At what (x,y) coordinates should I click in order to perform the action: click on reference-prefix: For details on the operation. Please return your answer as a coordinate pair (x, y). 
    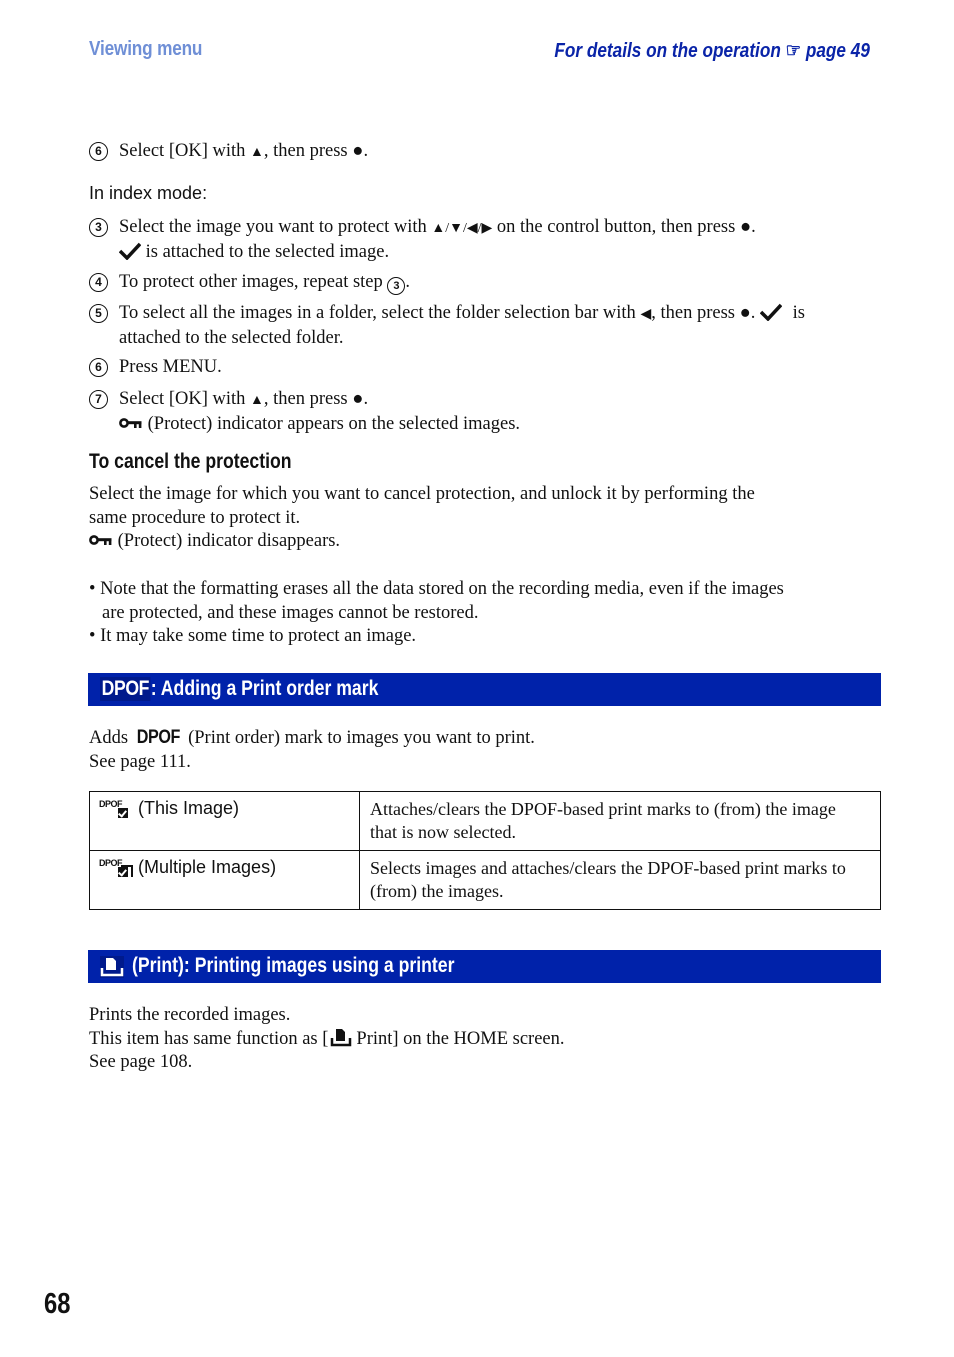
    Looking at the image, I should click on (667, 51).